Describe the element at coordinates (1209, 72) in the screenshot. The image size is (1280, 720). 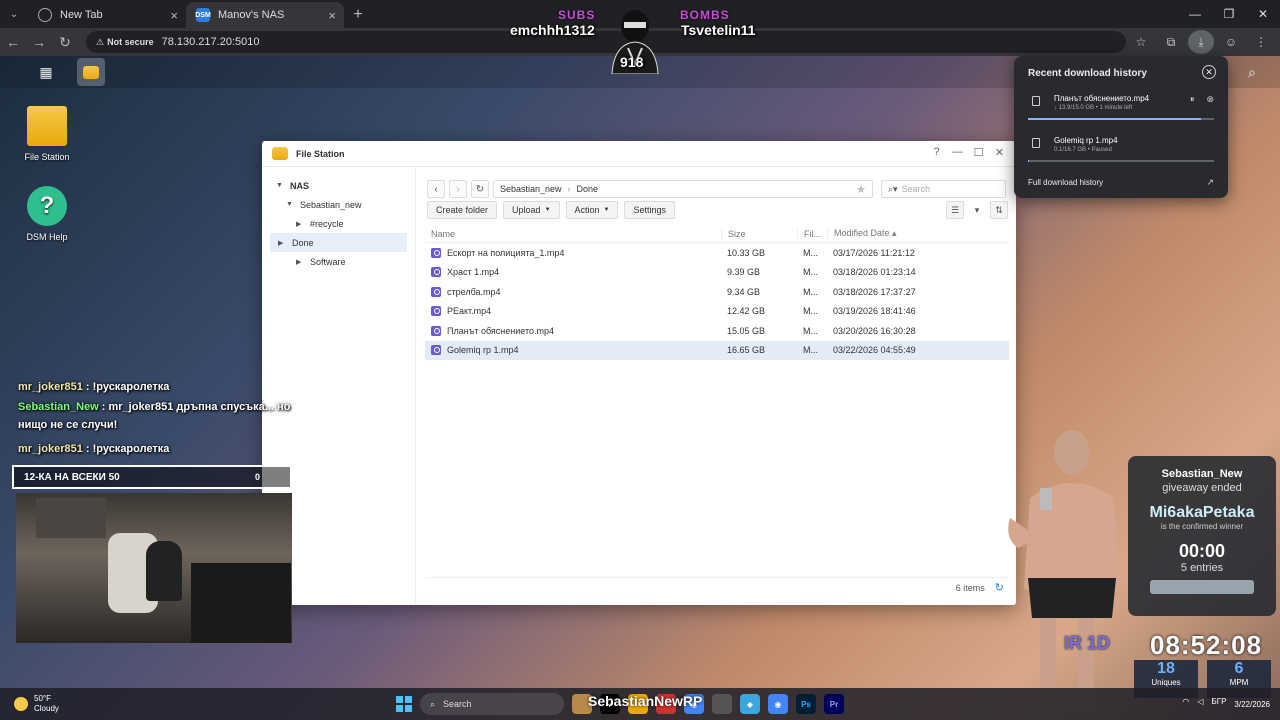
I see `close-panel-icon: ✕` at that location.